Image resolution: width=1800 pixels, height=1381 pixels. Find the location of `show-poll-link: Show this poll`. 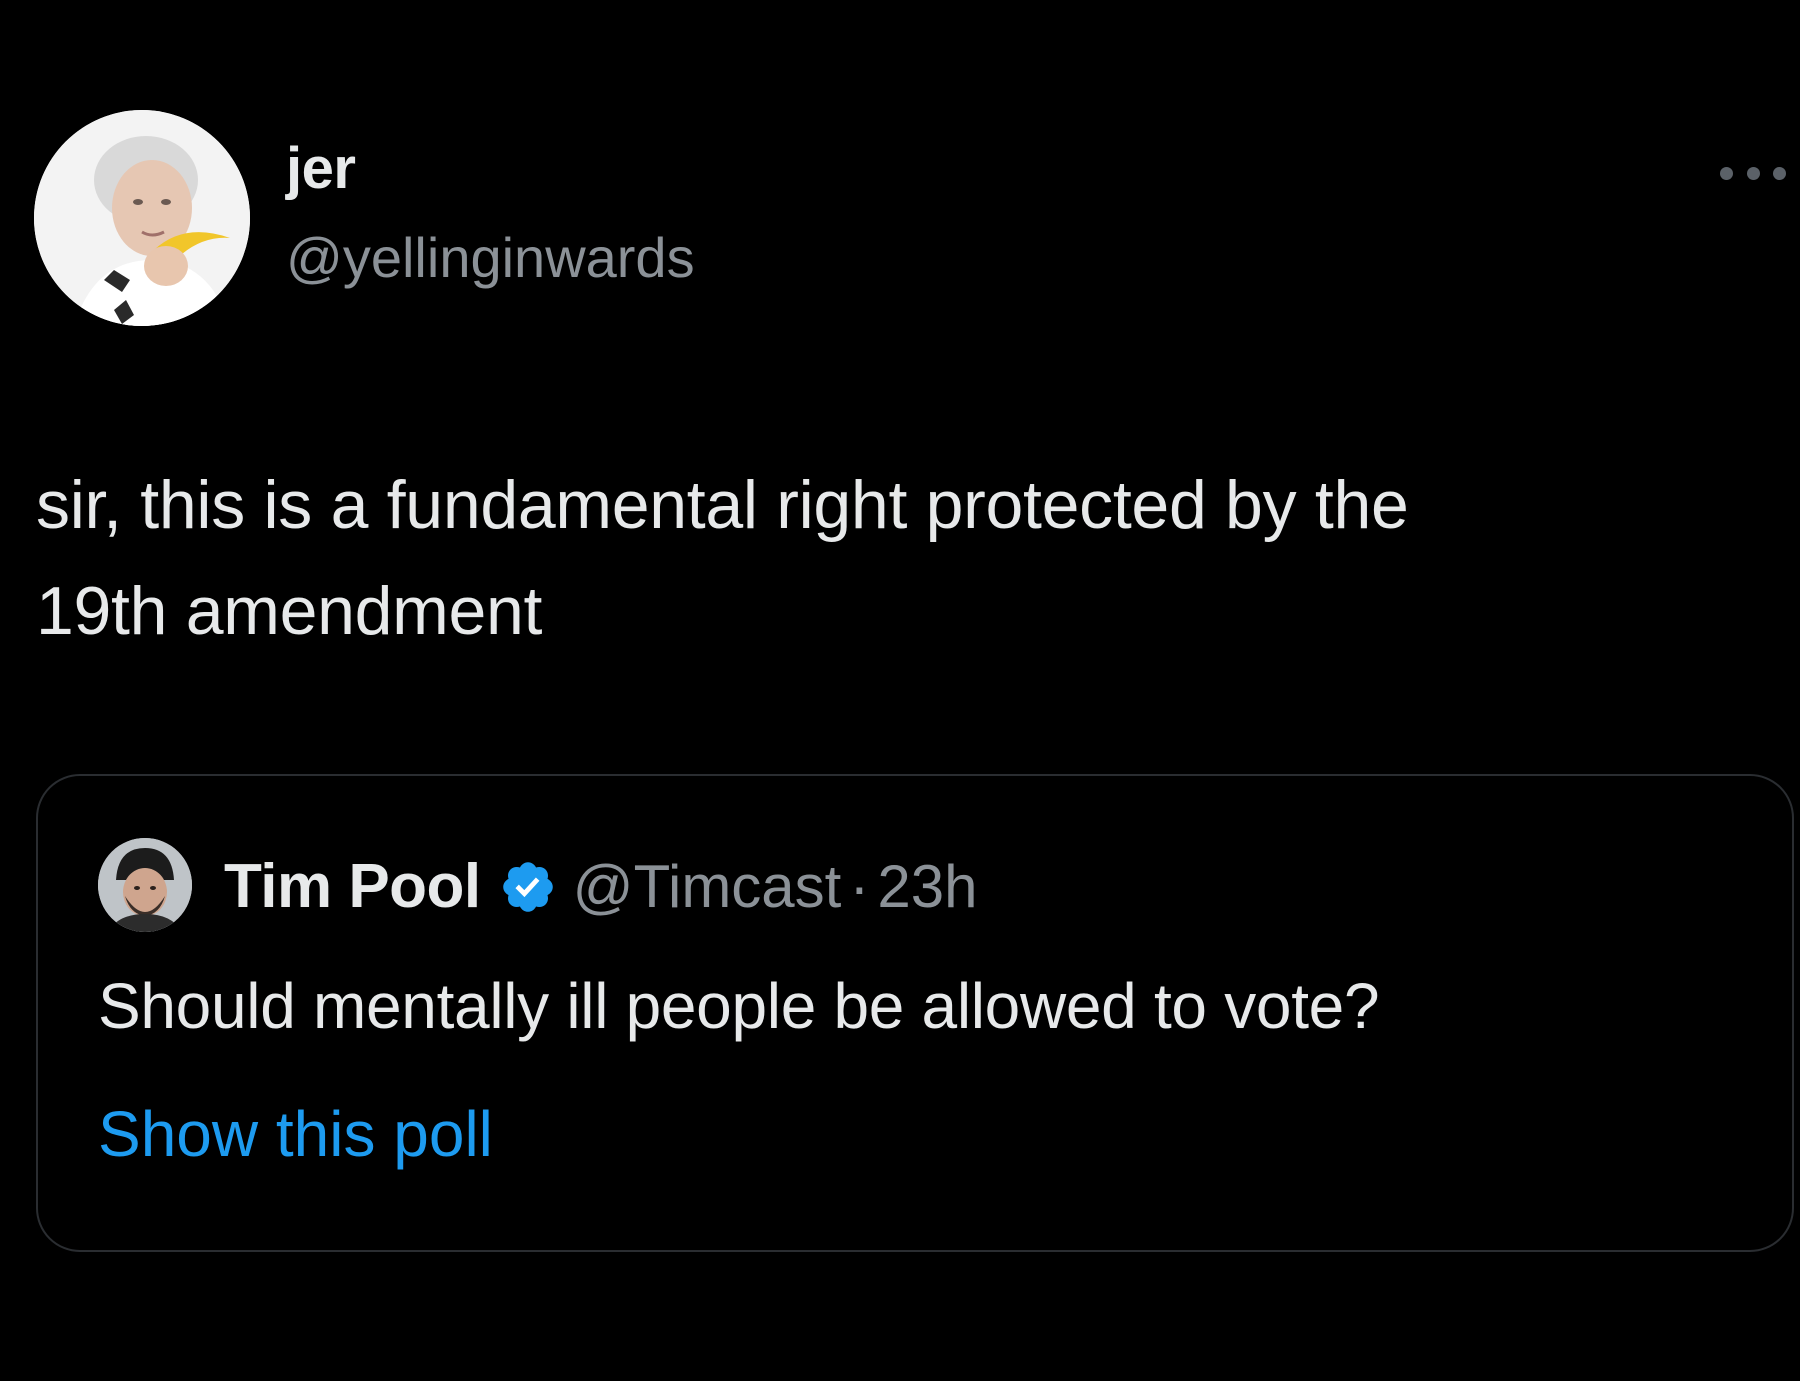

show-poll-link: Show this poll is located at coordinates (295, 1134).